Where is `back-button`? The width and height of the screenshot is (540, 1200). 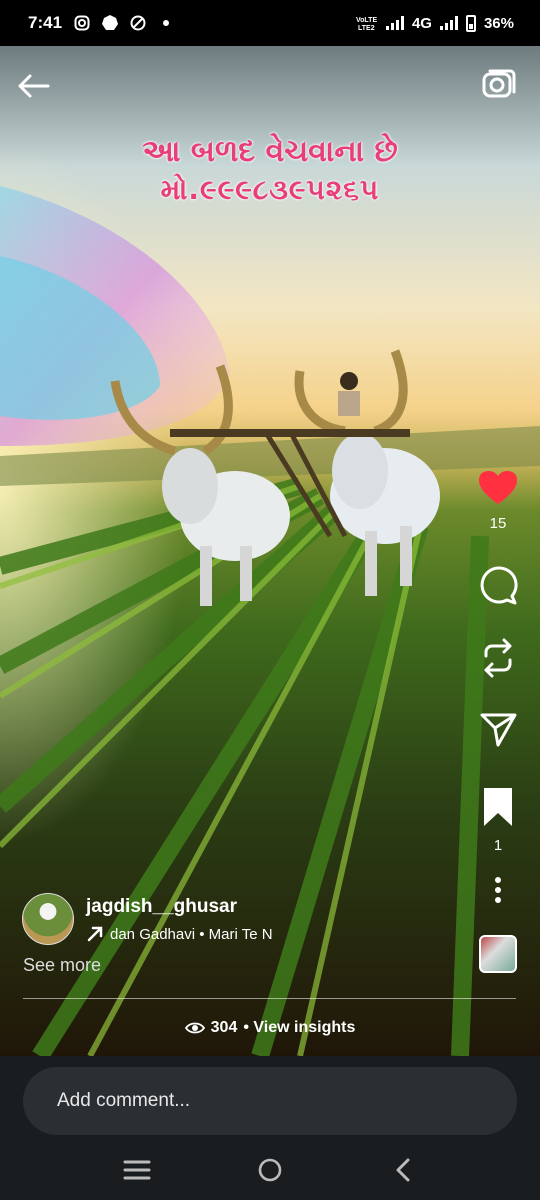 back-button is located at coordinates (403, 1170).